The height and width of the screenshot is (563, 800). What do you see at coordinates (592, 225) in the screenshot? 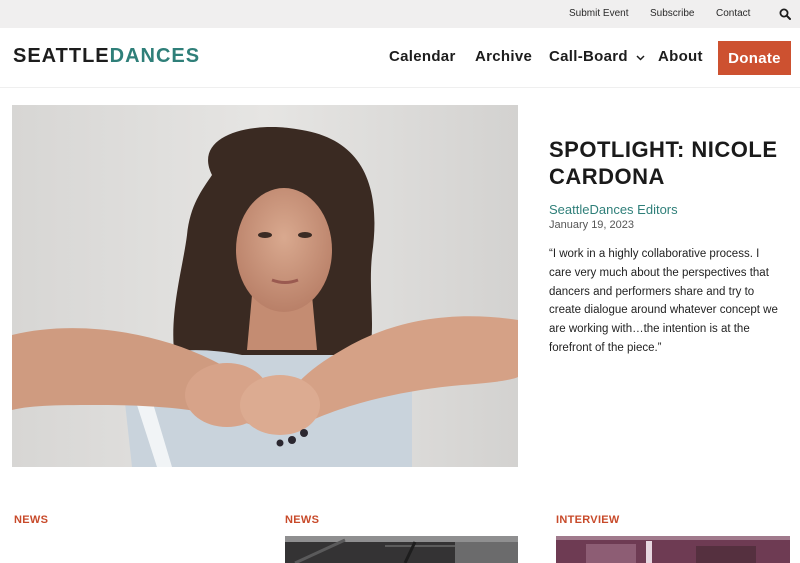
I see `feature-date: January 19, 2023` at bounding box center [592, 225].